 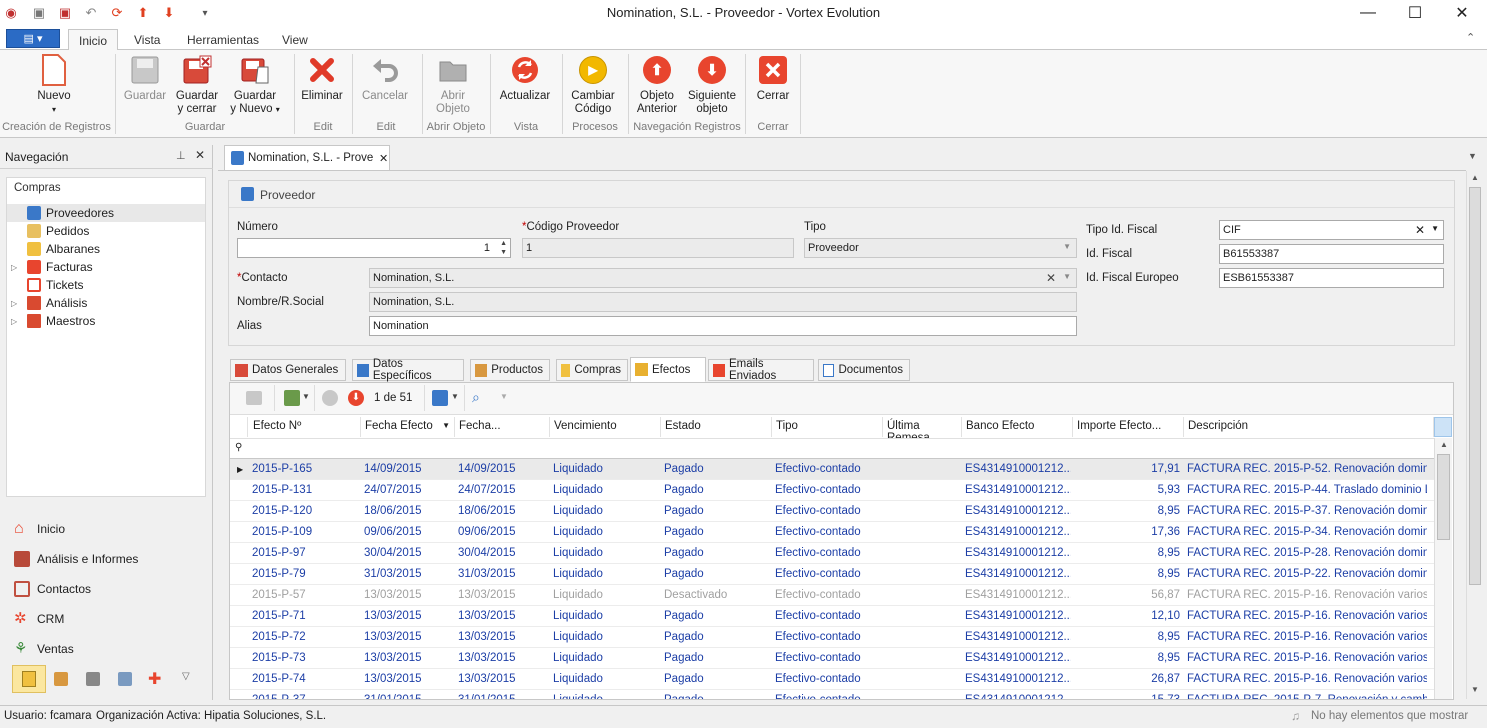 What do you see at coordinates (525, 78) in the screenshot?
I see `actualizar-button: Actualizar` at bounding box center [525, 78].